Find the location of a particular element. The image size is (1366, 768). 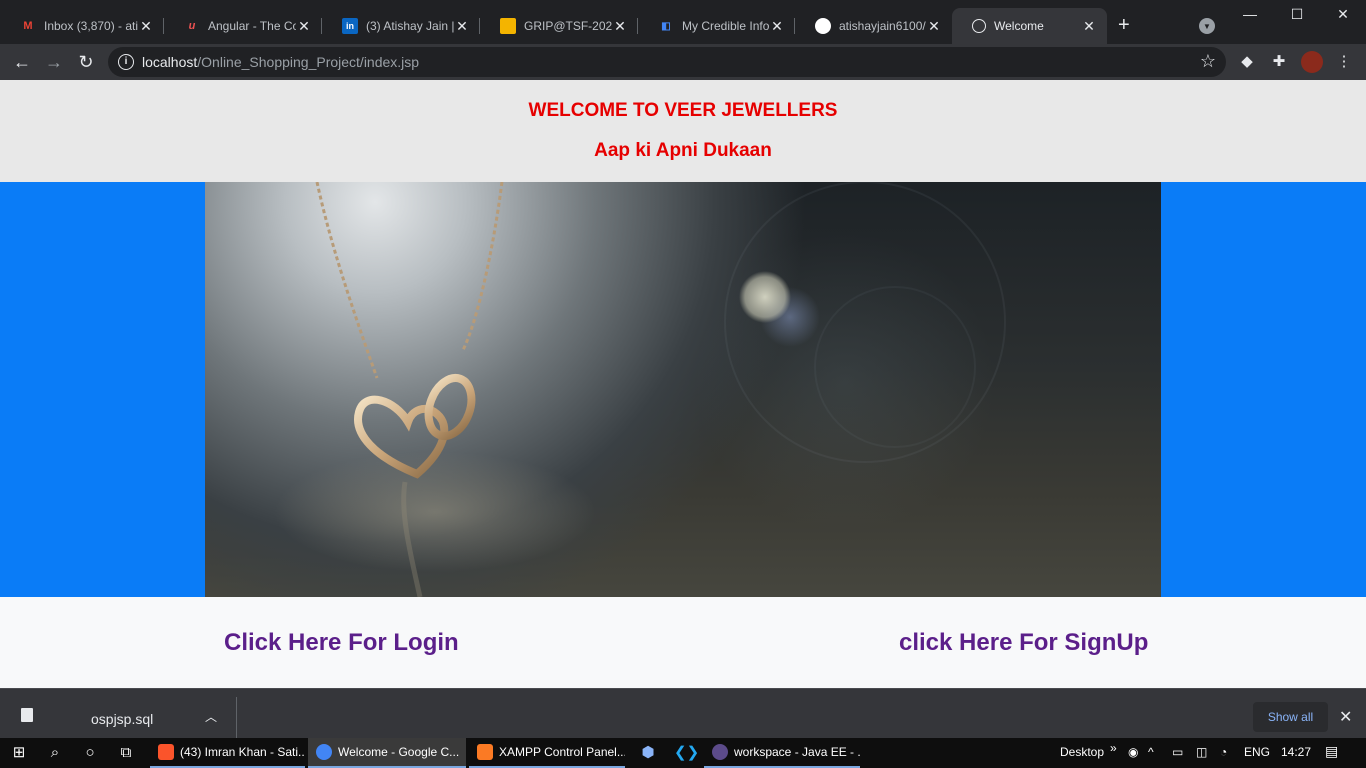

notifications-icon: ▤ is located at coordinates (1331, 751).